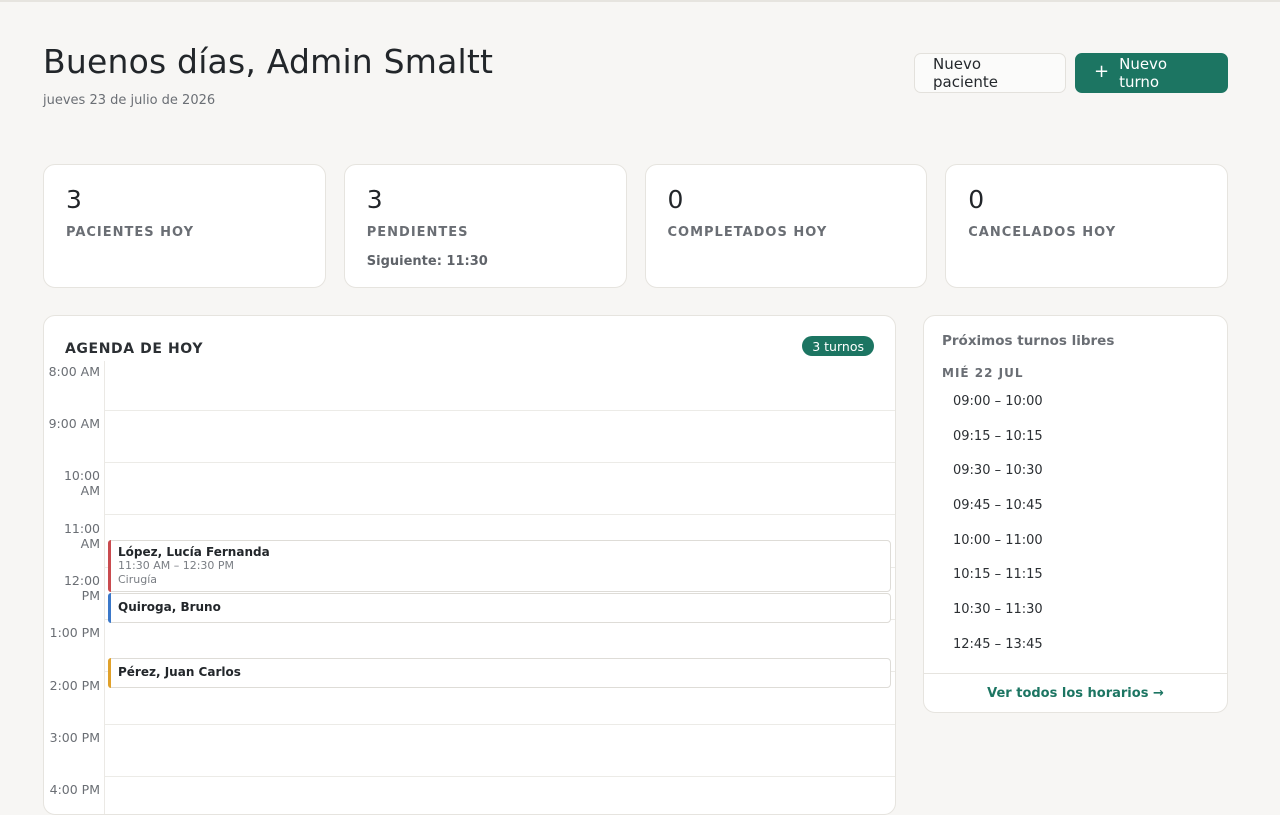  What do you see at coordinates (469, 797) in the screenshot?
I see `hour-row: 4:00 PM` at bounding box center [469, 797].